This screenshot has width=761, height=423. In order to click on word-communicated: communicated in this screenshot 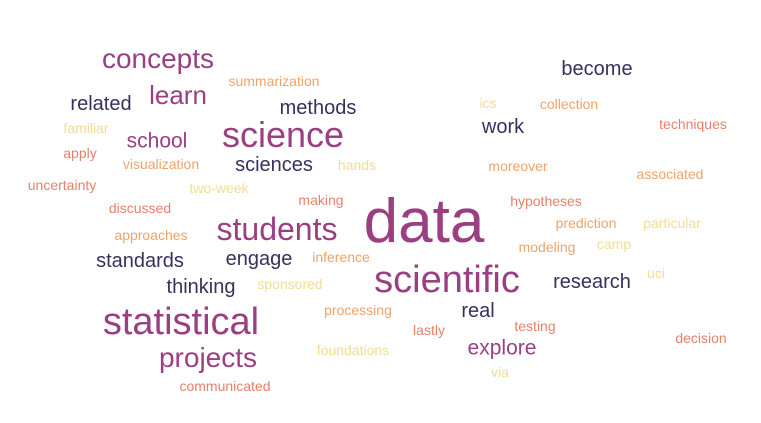, I will do `click(225, 386)`.